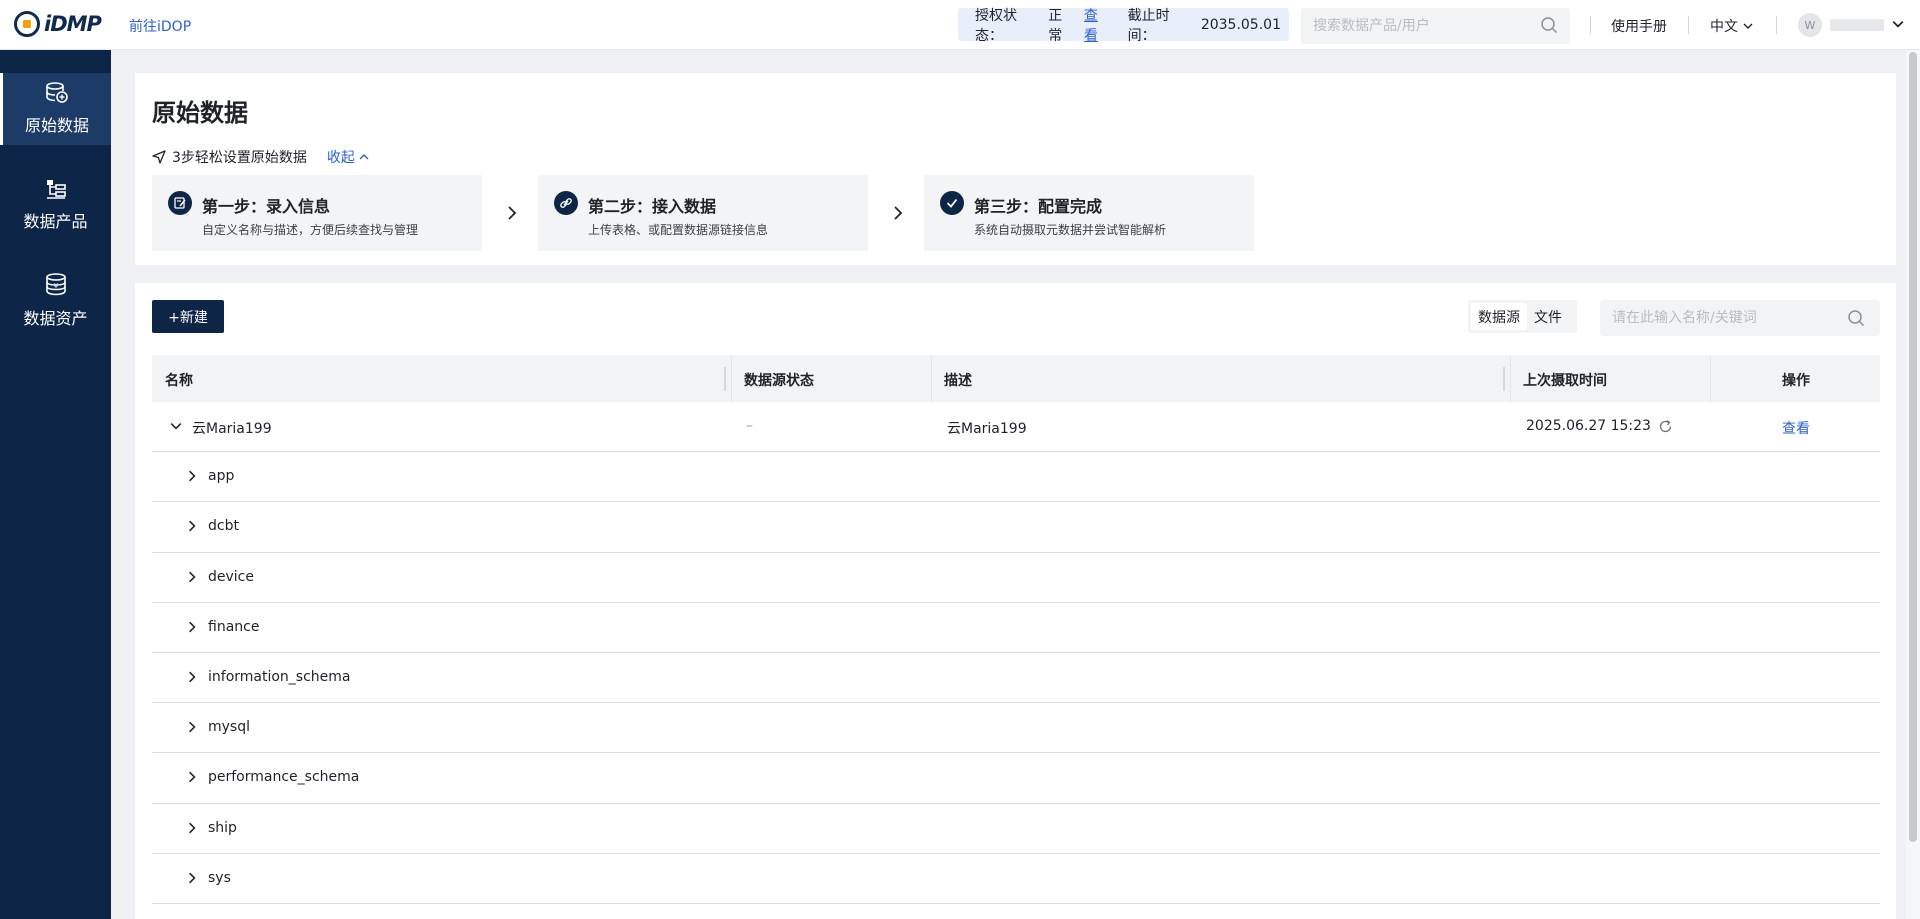 The height and width of the screenshot is (919, 1920). I want to click on sidebar-item-data-products: 数据产品, so click(55, 205).